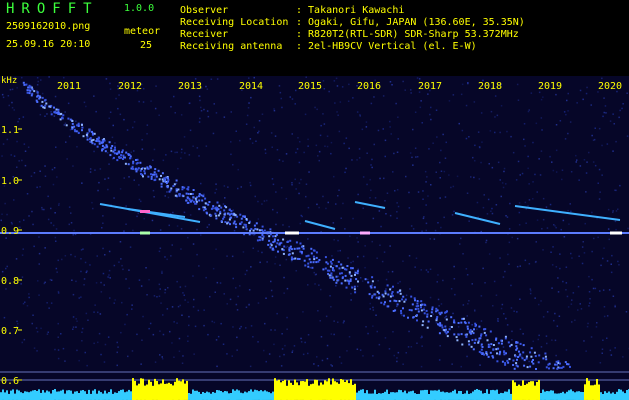  I want to click on info-key-receiver: Receiver, so click(204, 34).